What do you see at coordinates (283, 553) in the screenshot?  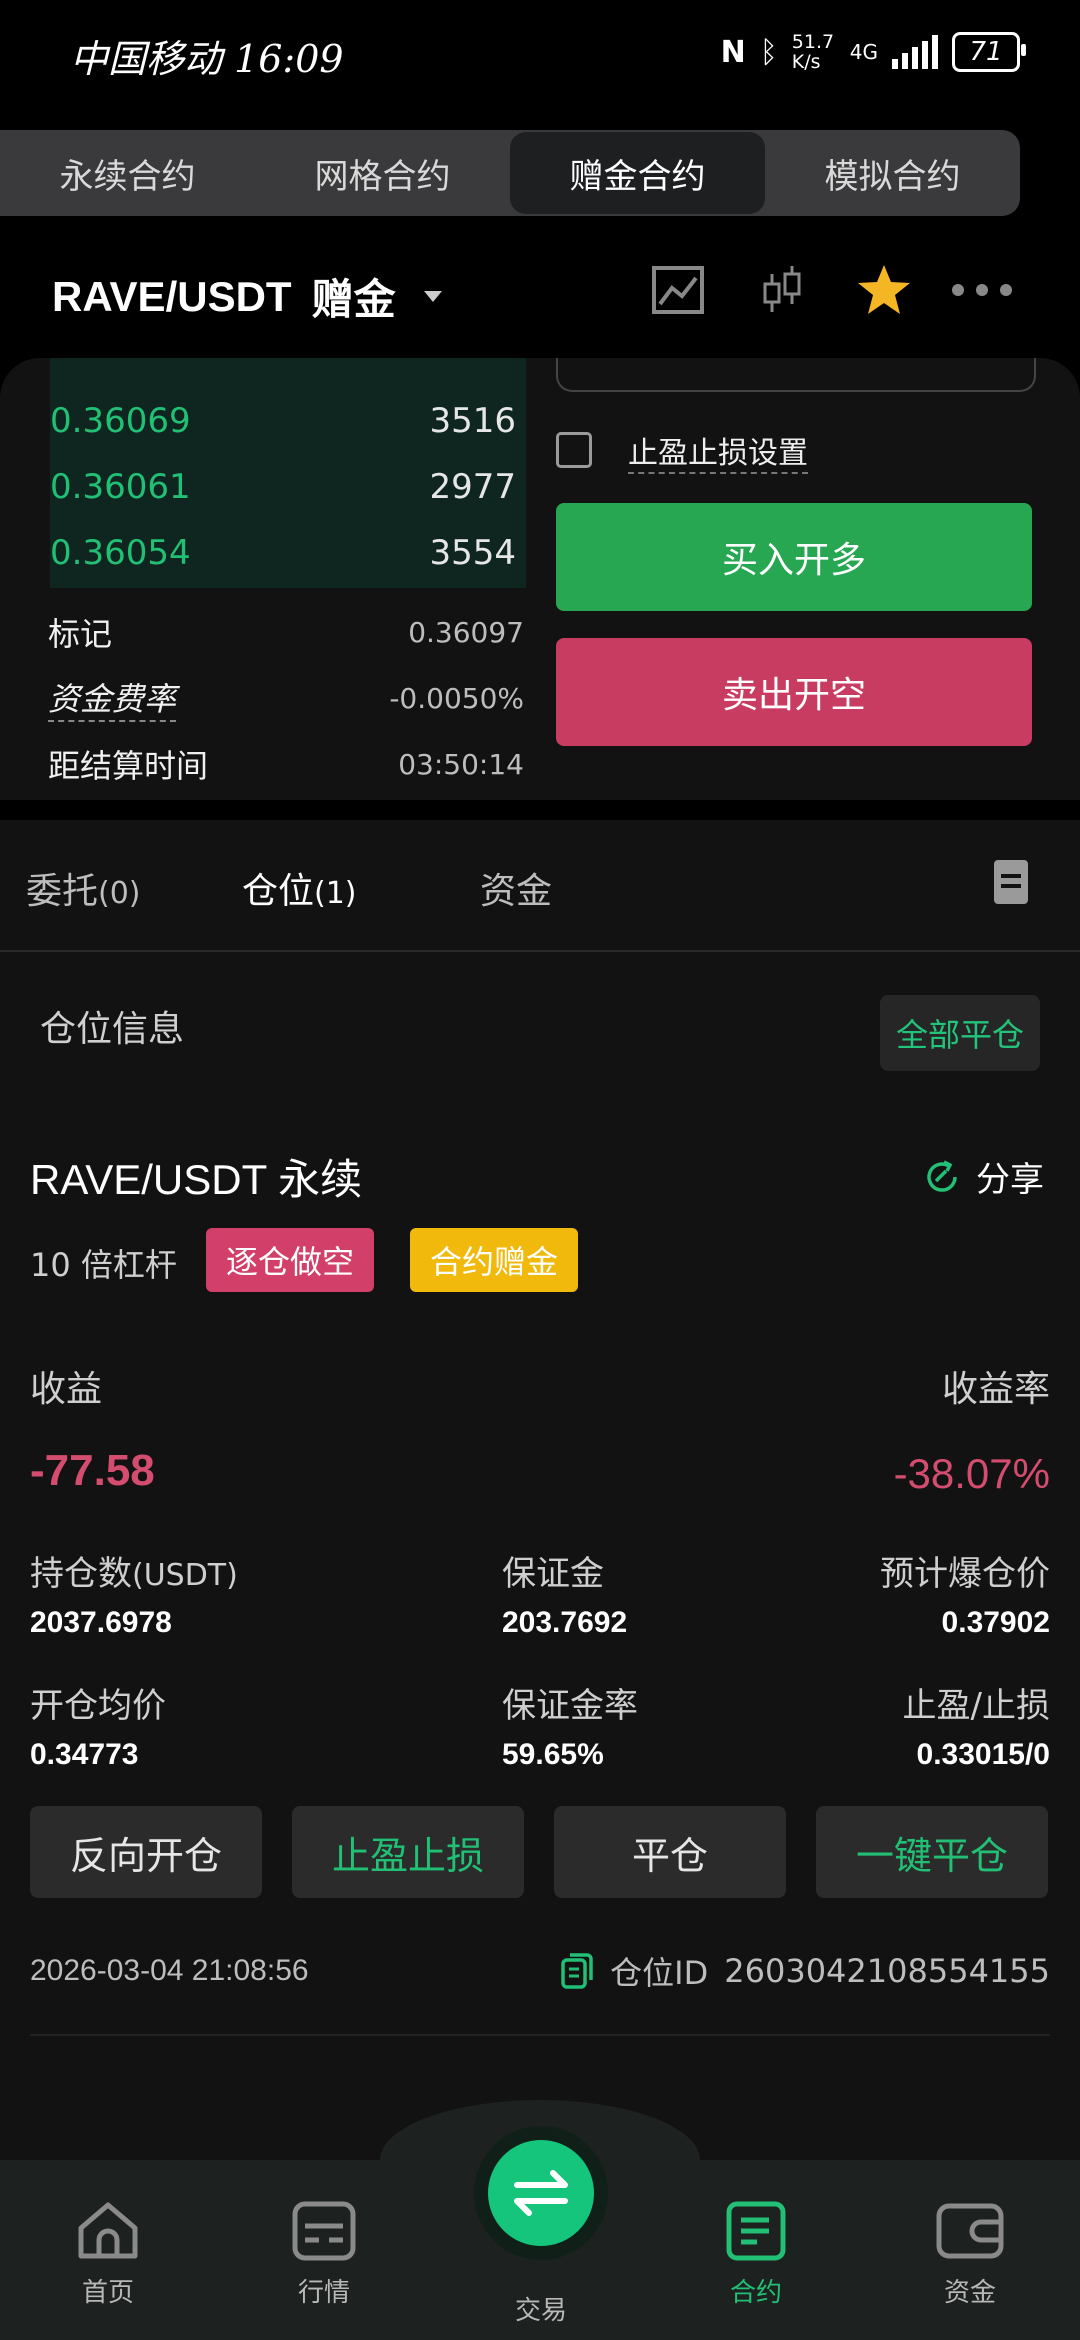 I see `orderbook-row: 0.36054 3554` at bounding box center [283, 553].